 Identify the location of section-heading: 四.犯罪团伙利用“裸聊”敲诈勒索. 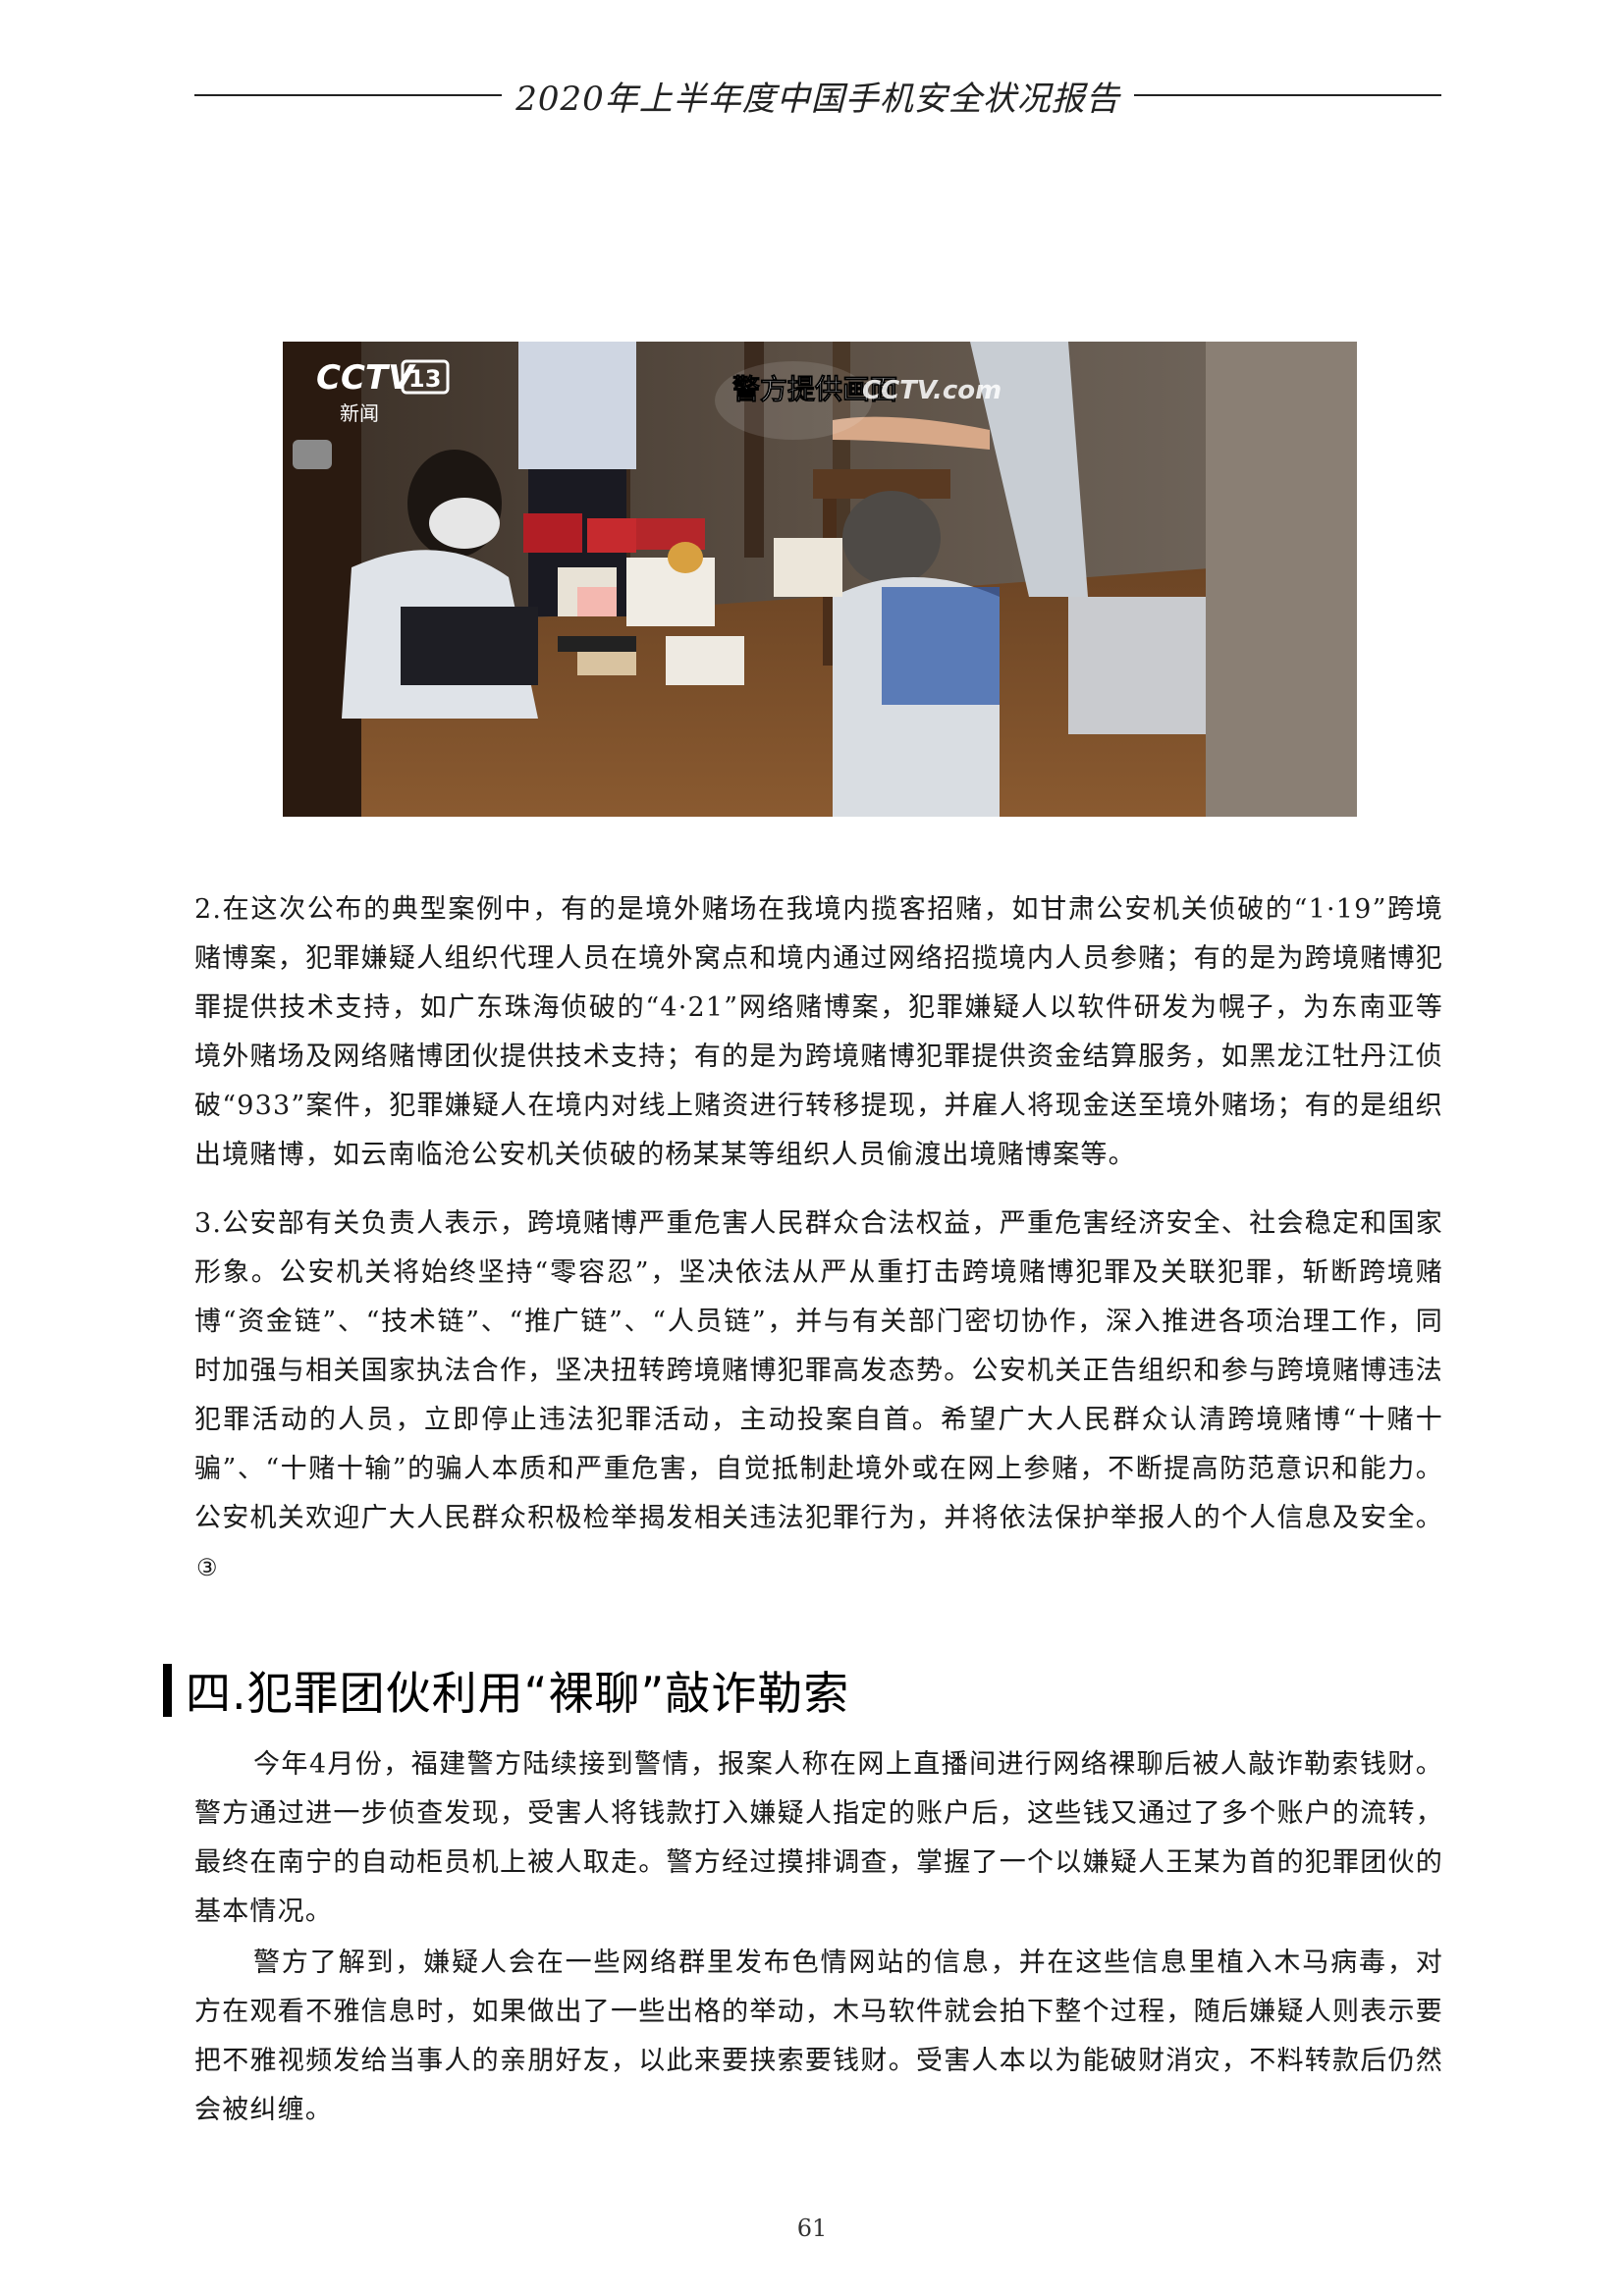
(506, 1690).